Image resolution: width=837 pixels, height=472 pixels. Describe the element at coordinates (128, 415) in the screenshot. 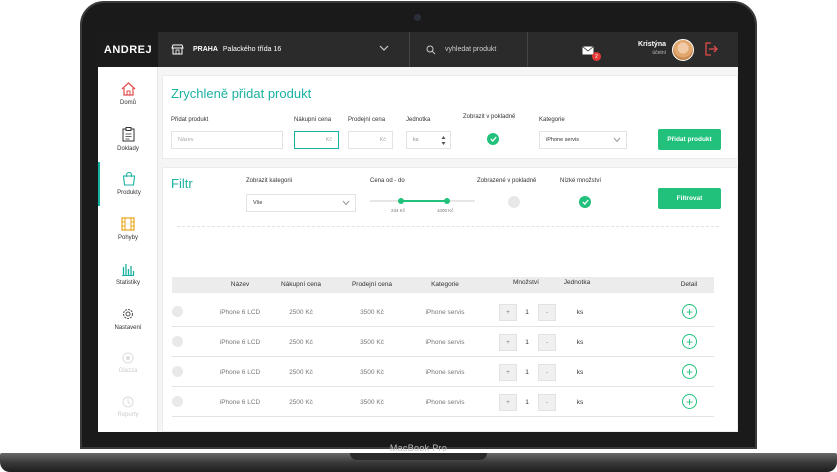

I see `sidebar-item-label: Reporty` at that location.